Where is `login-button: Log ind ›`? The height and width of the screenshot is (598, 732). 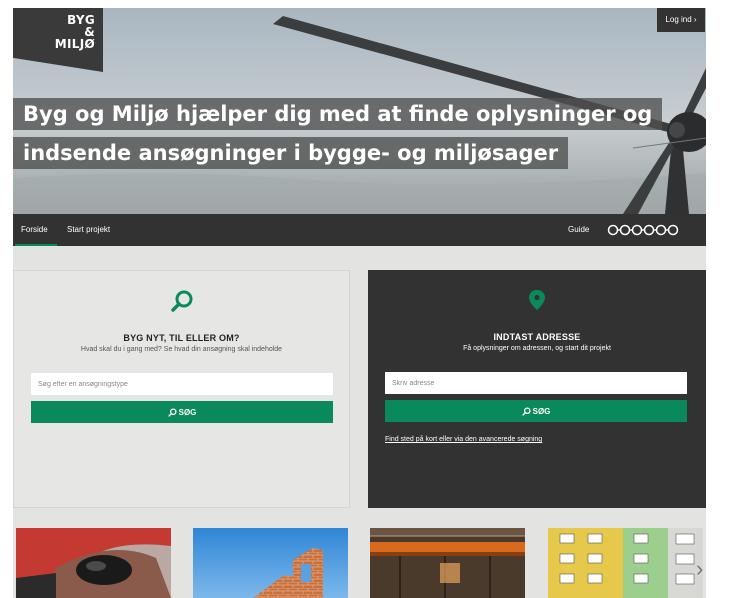 login-button: Log ind › is located at coordinates (681, 20).